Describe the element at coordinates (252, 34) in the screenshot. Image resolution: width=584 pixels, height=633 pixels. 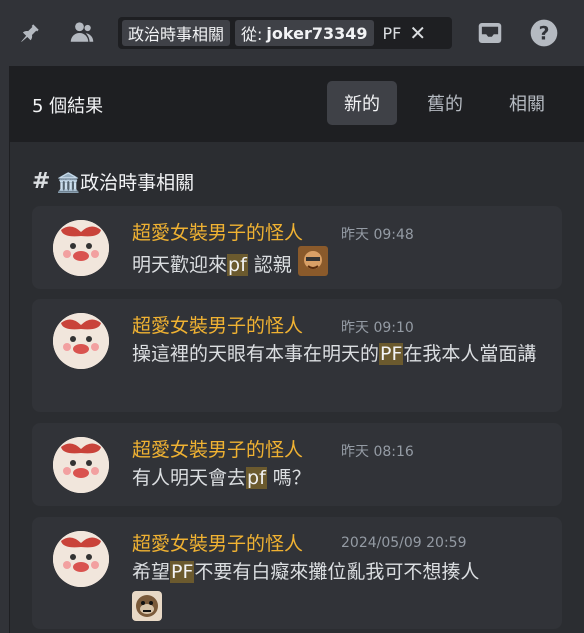
I see `from-filter-key: 從:` at that location.